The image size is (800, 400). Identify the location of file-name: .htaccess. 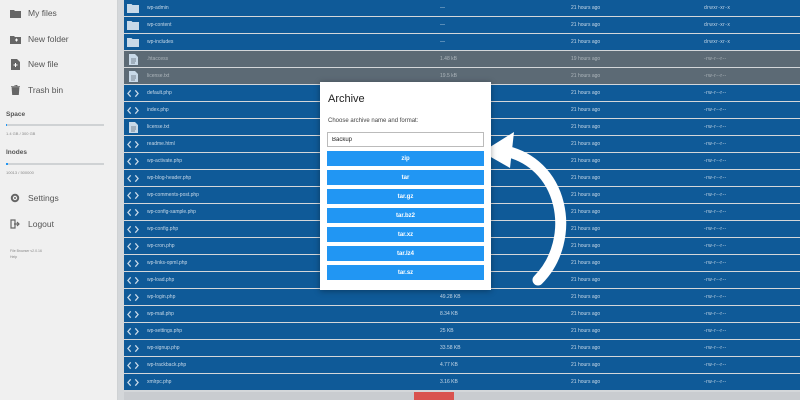
(158, 59).